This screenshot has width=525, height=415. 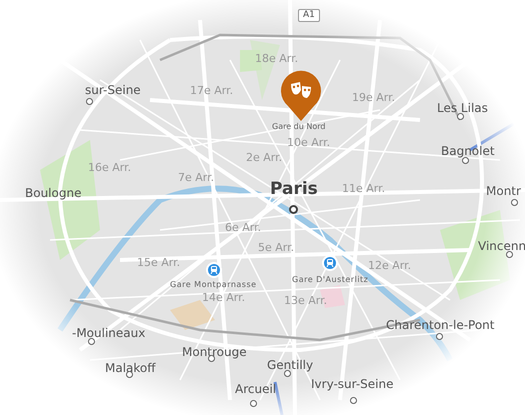 What do you see at coordinates (158, 262) in the screenshot?
I see `district-label: 15e Arr.` at bounding box center [158, 262].